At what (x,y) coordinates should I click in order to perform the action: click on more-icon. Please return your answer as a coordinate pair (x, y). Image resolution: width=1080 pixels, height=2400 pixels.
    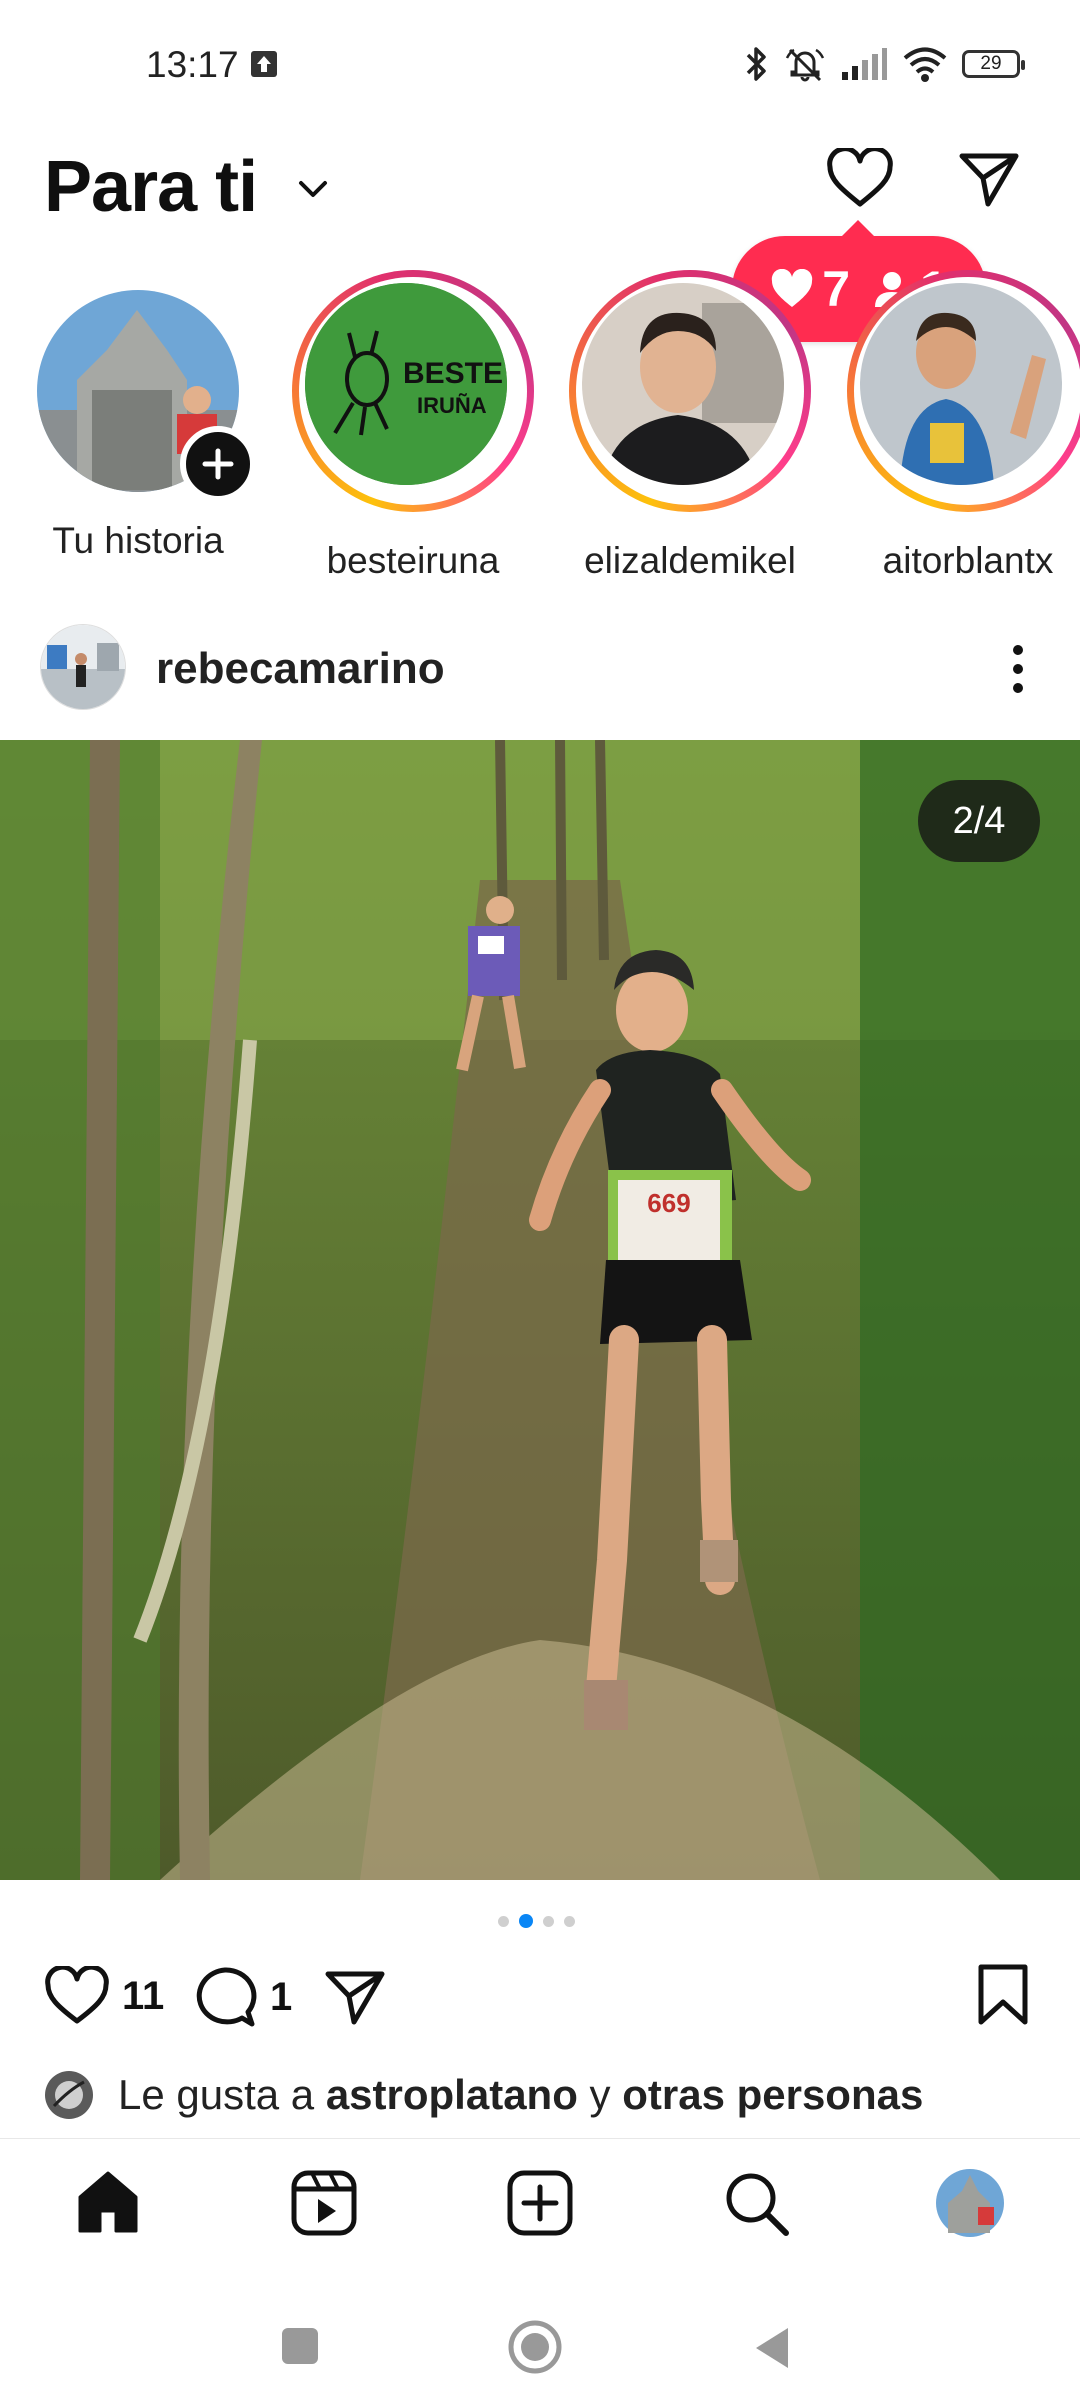
    Looking at the image, I should click on (1018, 669).